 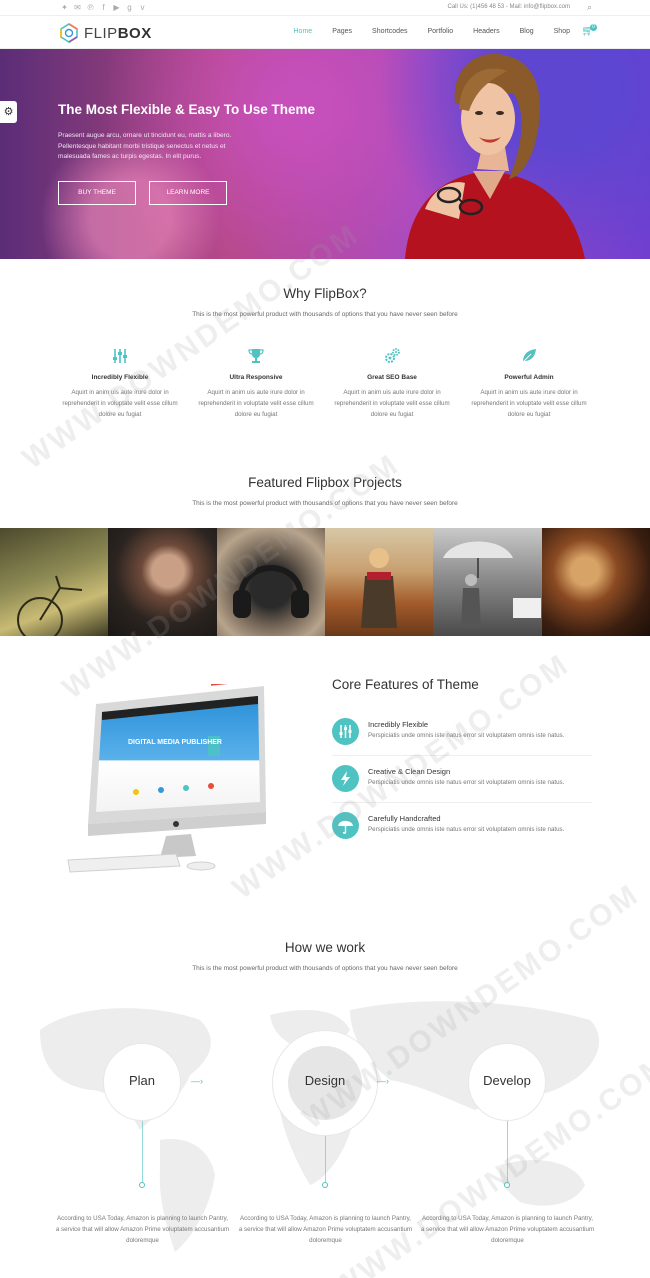 I want to click on gears-icon, so click(x=392, y=355).